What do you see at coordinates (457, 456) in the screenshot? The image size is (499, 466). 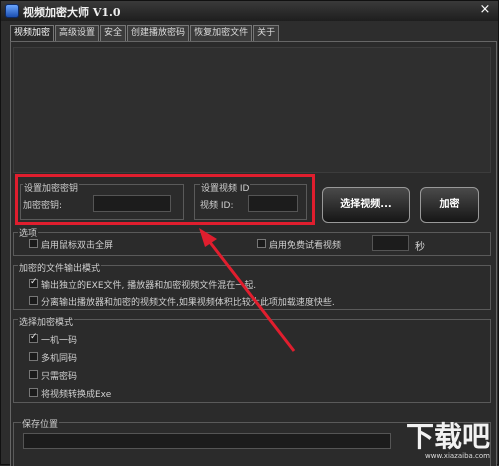 I see `watermark-url-text: www.xiazaiba.com` at bounding box center [457, 456].